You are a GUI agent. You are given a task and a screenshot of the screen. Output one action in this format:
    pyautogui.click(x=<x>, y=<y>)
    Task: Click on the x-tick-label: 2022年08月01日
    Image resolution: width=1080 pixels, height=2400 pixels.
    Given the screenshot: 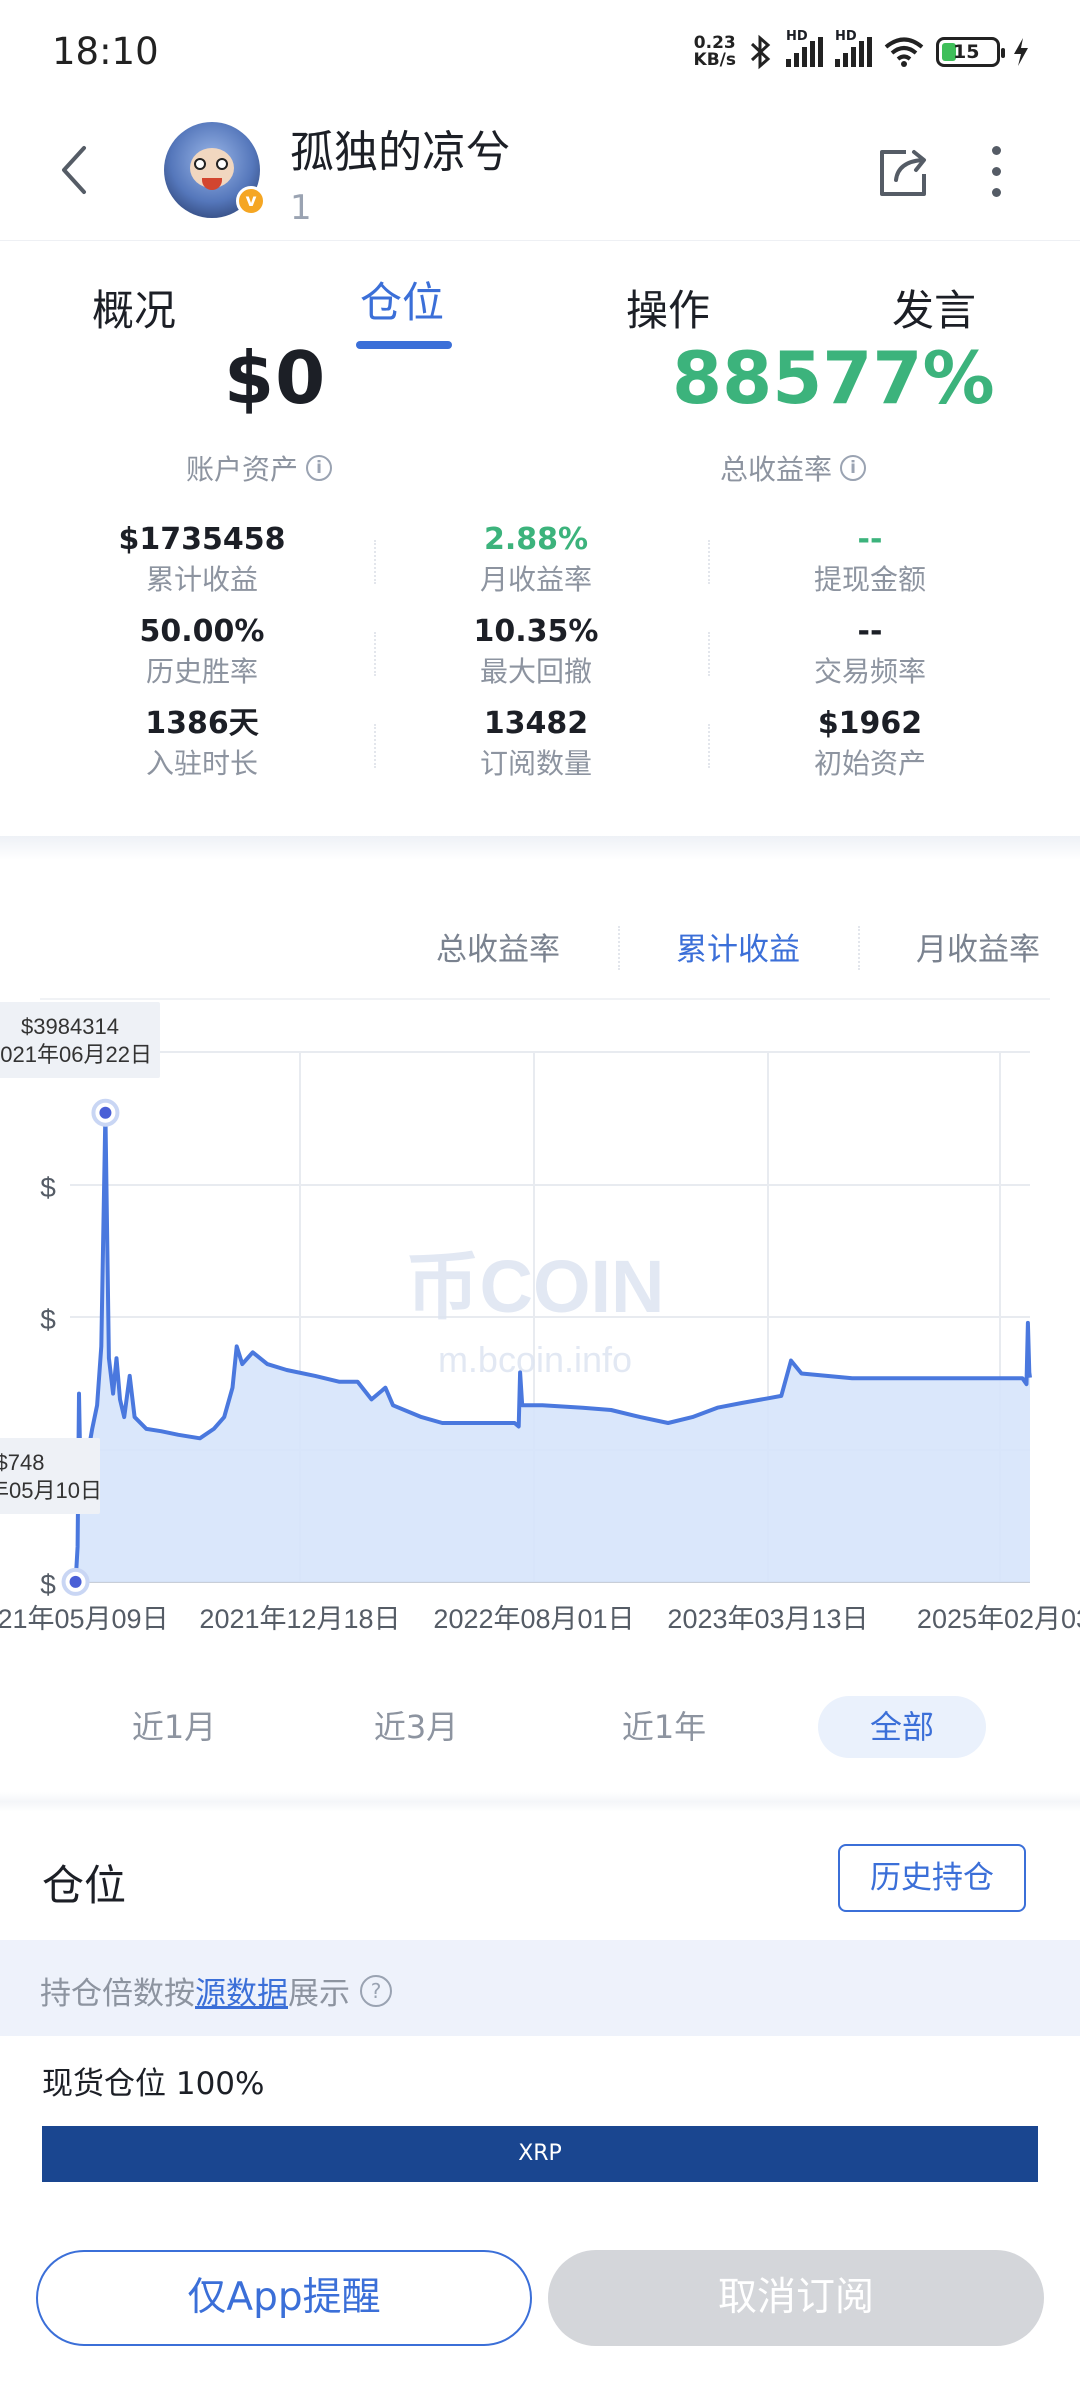 What is the action you would take?
    pyautogui.click(x=533, y=1619)
    